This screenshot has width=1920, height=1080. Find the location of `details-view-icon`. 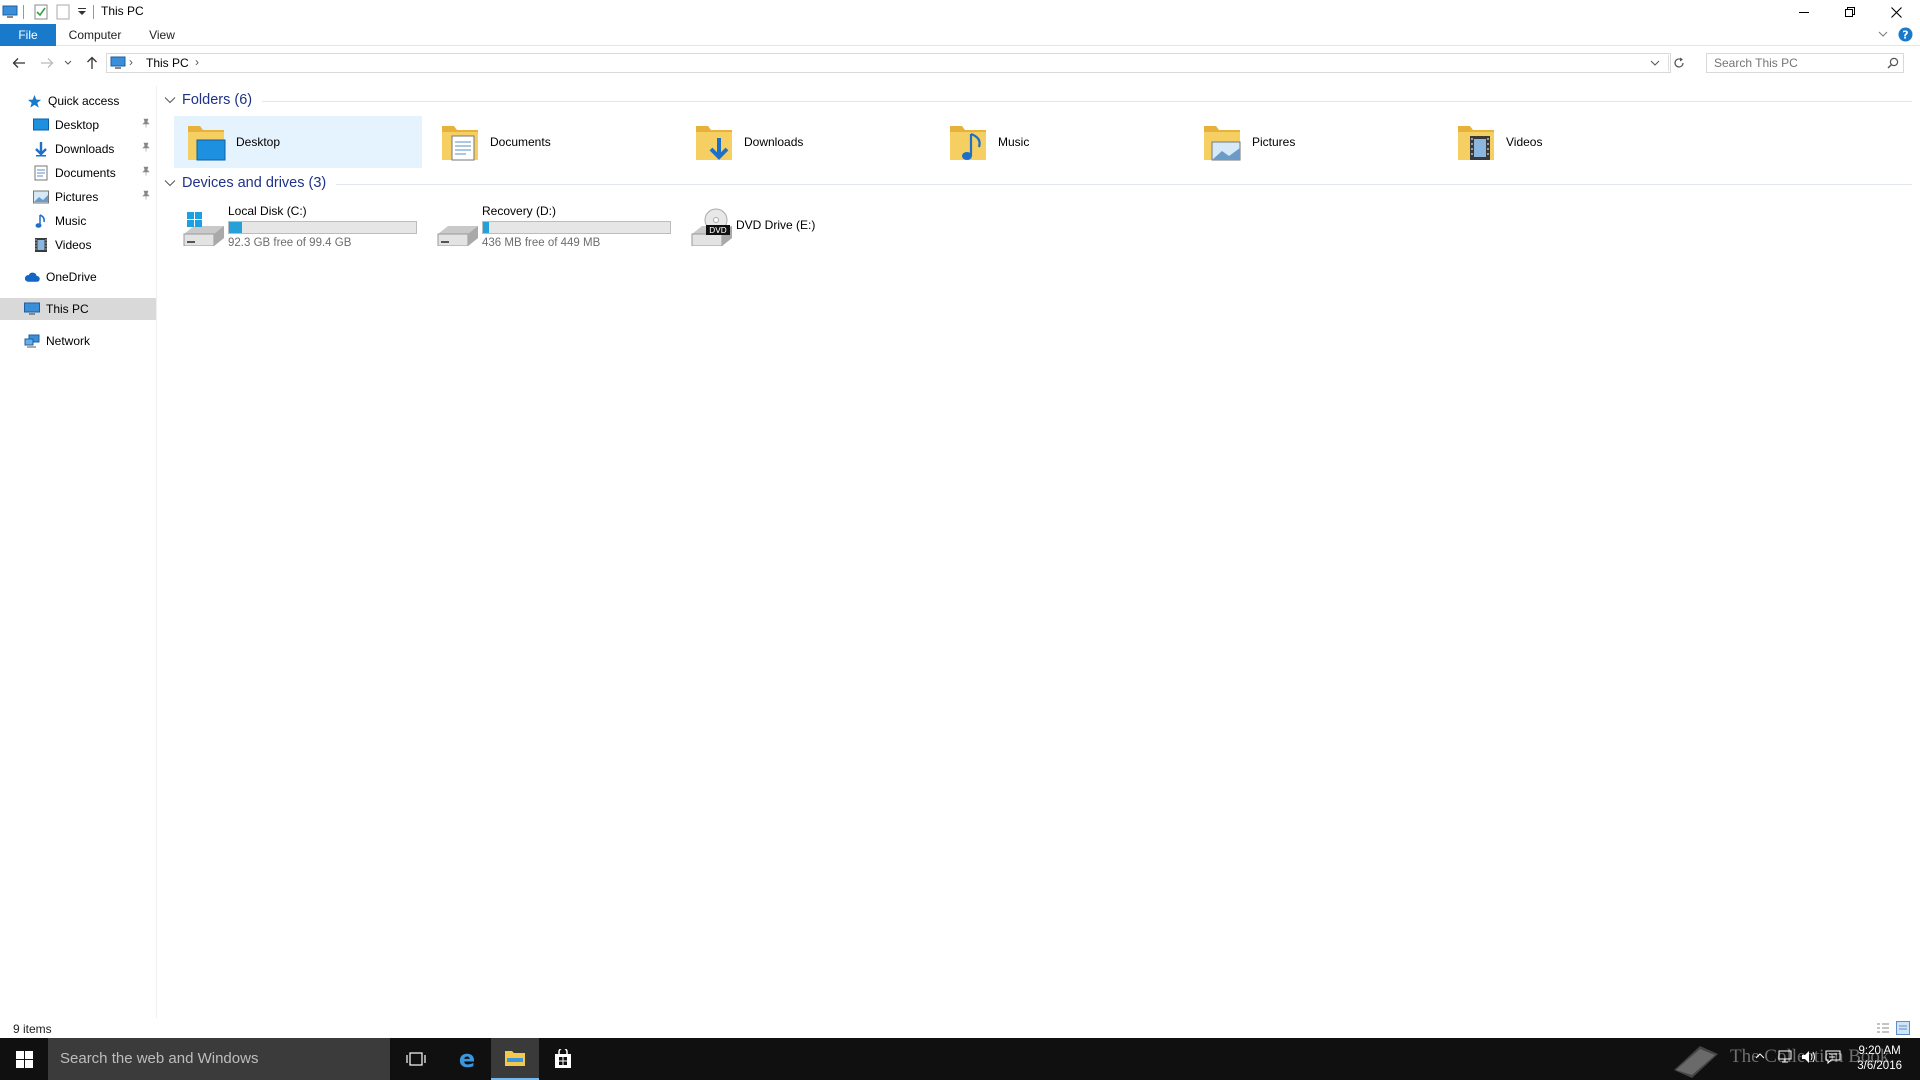

details-view-icon is located at coordinates (1883, 1028).